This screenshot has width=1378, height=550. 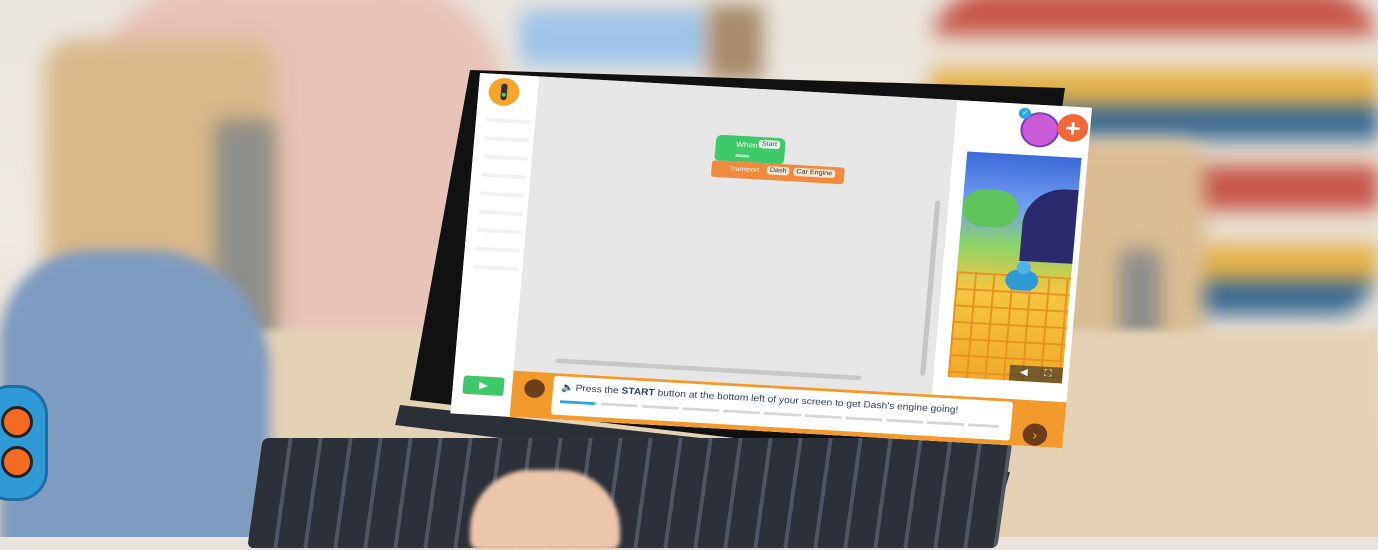 I want to click on speaker-icon: ◀, so click(x=1023, y=372).